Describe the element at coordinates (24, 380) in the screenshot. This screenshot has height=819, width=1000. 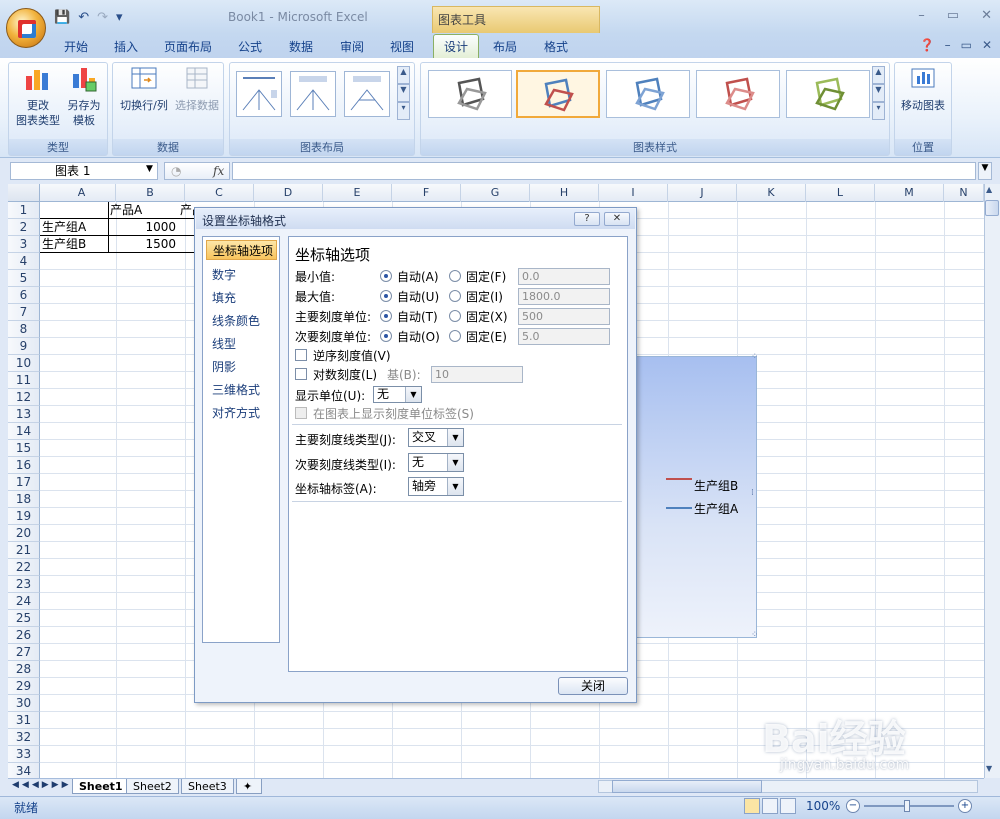
I see `row-header: 11` at that location.